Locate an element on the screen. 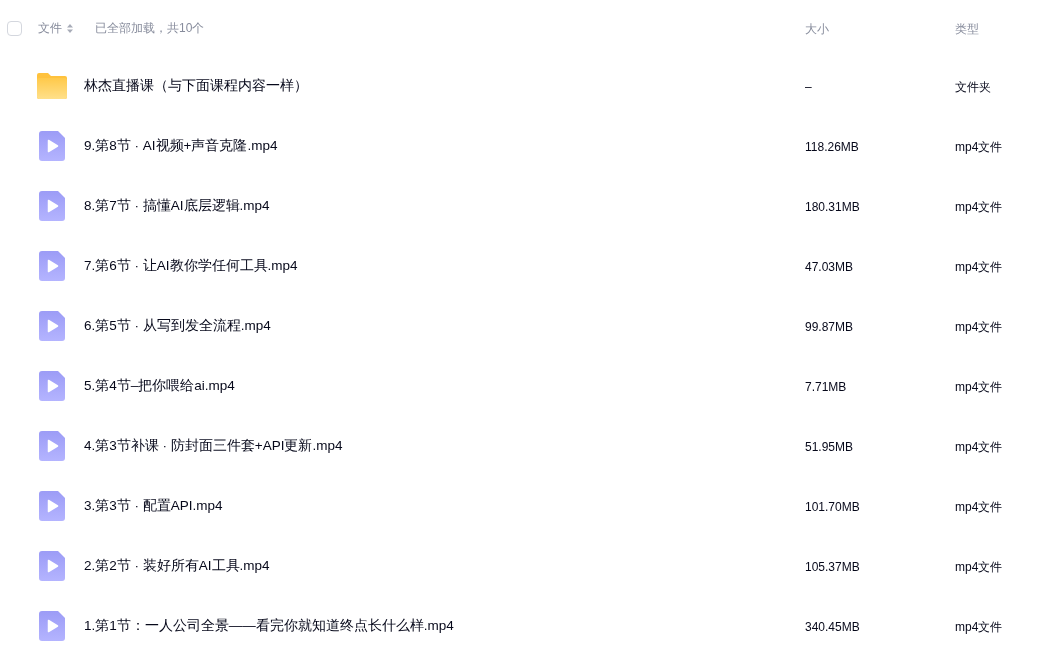 The height and width of the screenshot is (656, 1040). size-column-header: 大小 is located at coordinates (817, 28).